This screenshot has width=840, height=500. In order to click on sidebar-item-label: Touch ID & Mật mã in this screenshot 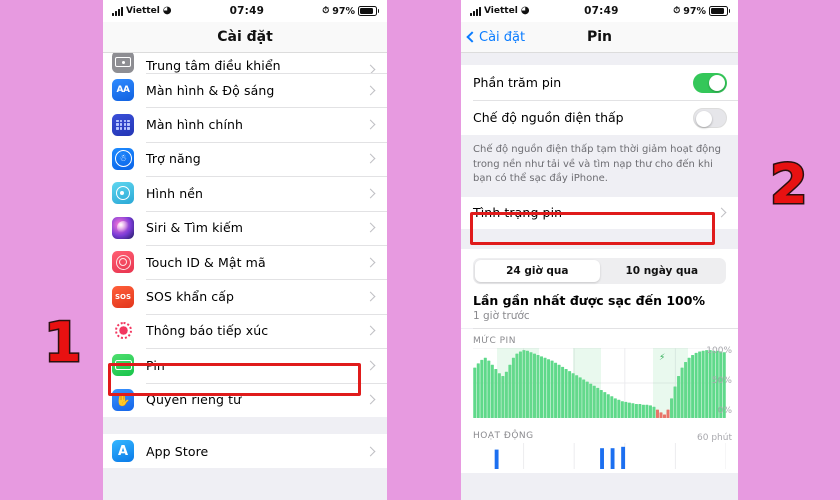, I will do `click(206, 262)`.